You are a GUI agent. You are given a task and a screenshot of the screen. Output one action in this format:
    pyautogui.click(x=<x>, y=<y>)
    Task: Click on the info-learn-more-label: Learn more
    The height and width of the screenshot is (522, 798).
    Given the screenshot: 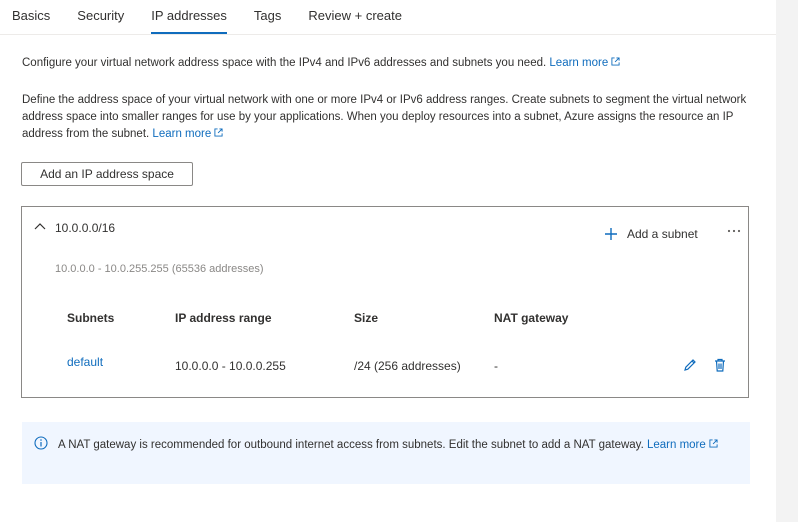 What is the action you would take?
    pyautogui.click(x=676, y=445)
    